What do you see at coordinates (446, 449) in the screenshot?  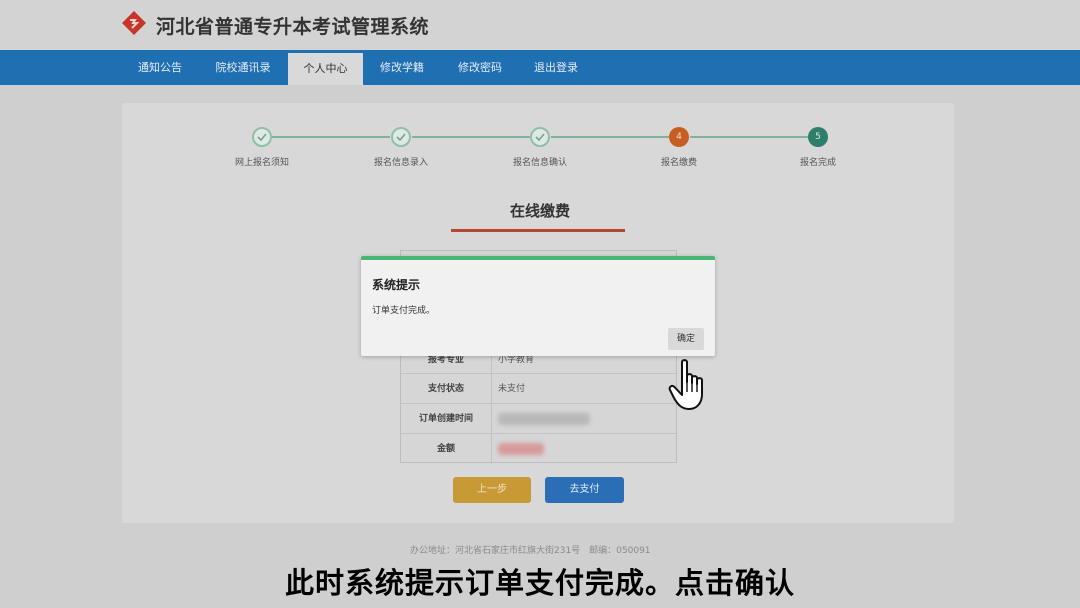 I see `row-key: 金额` at bounding box center [446, 449].